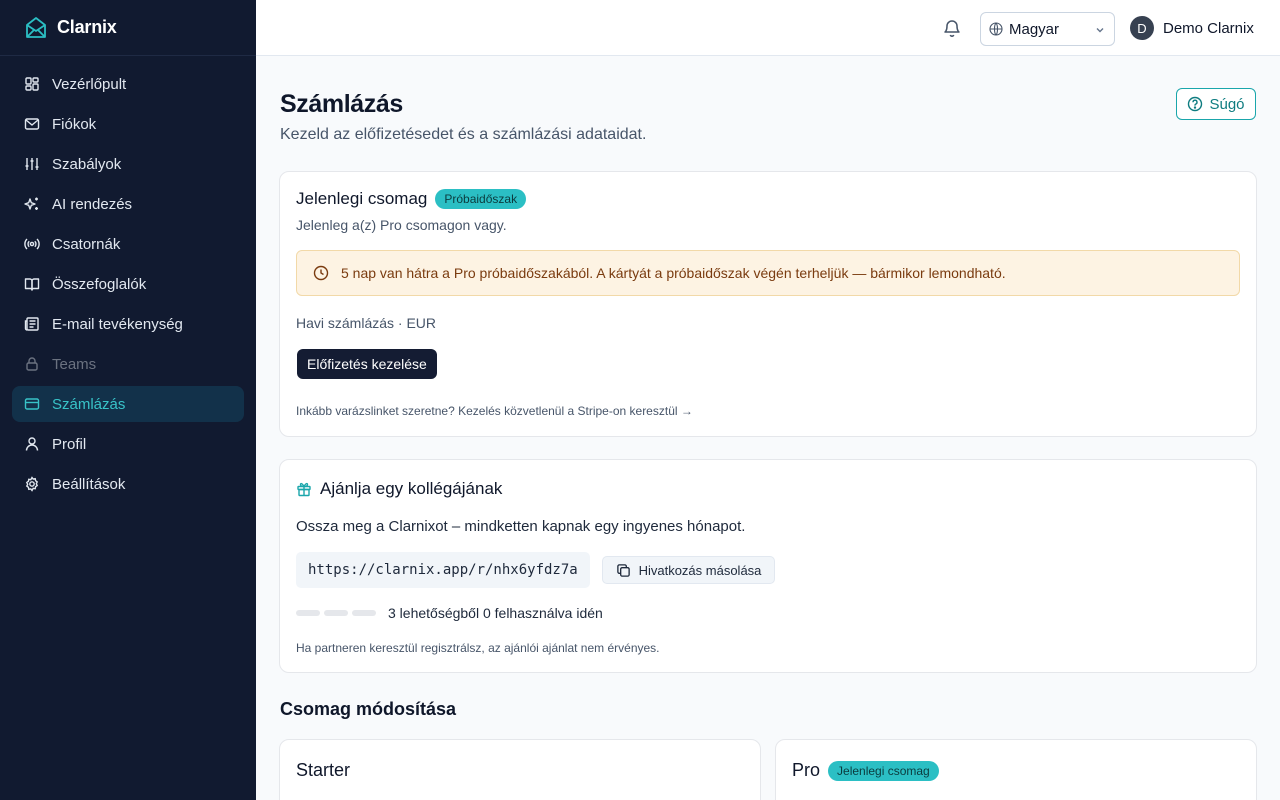 The width and height of the screenshot is (1280, 800). Describe the element at coordinates (32, 244) in the screenshot. I see `radio-icon` at that location.